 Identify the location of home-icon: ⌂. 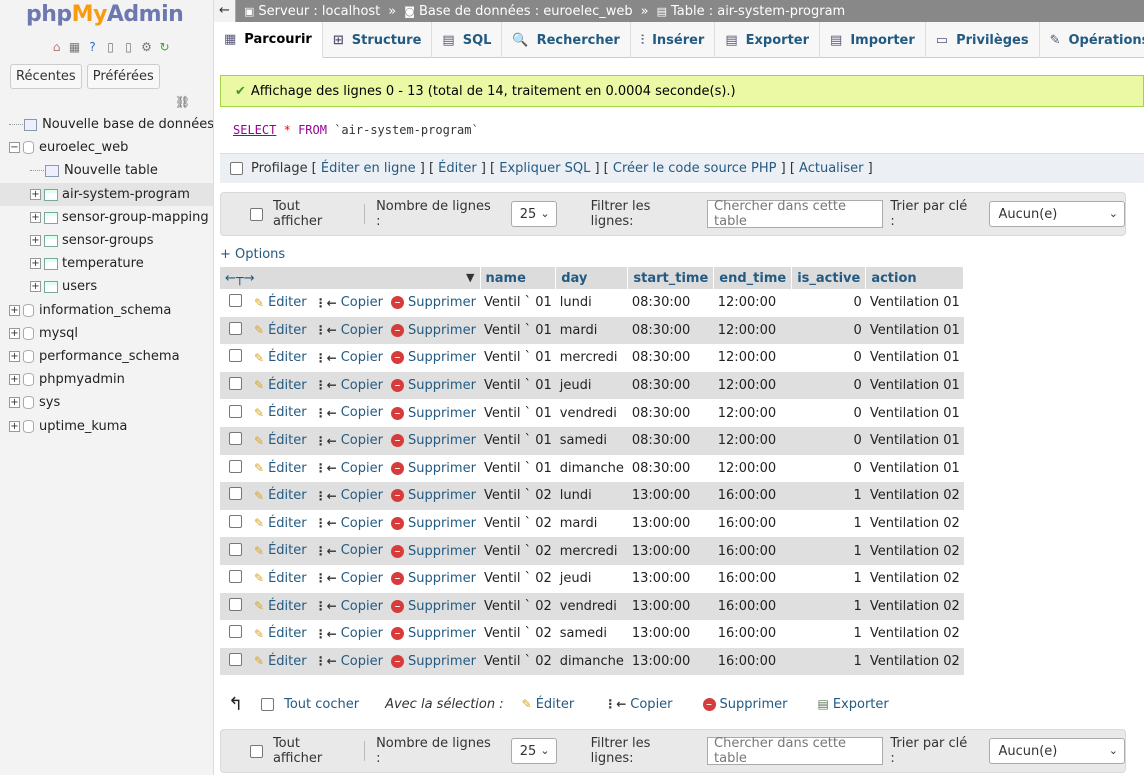
(56, 46).